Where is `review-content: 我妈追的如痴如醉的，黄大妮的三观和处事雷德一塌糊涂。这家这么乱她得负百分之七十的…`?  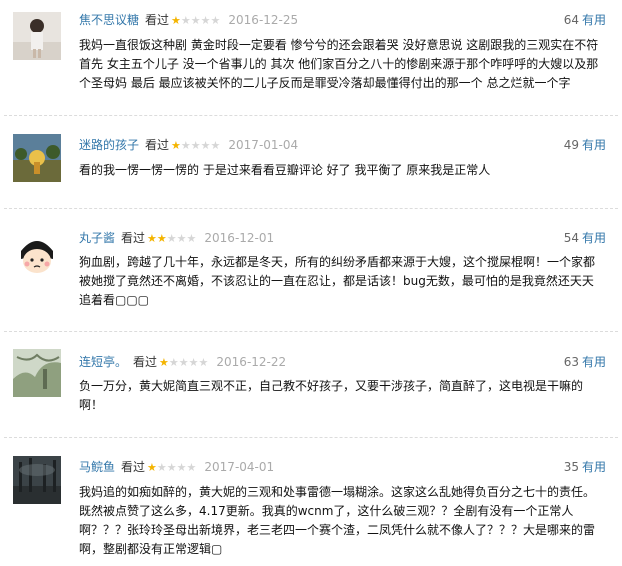
review-content: 我妈追的如痴如醉的，黄大妮的三观和处事雷德一塌糊涂。这家这么乱她得负百分之七十的… is located at coordinates (337, 520).